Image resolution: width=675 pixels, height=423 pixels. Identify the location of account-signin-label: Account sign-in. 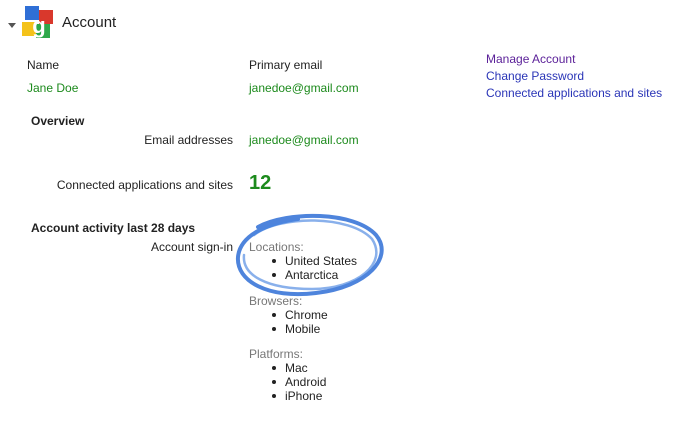
(191, 247).